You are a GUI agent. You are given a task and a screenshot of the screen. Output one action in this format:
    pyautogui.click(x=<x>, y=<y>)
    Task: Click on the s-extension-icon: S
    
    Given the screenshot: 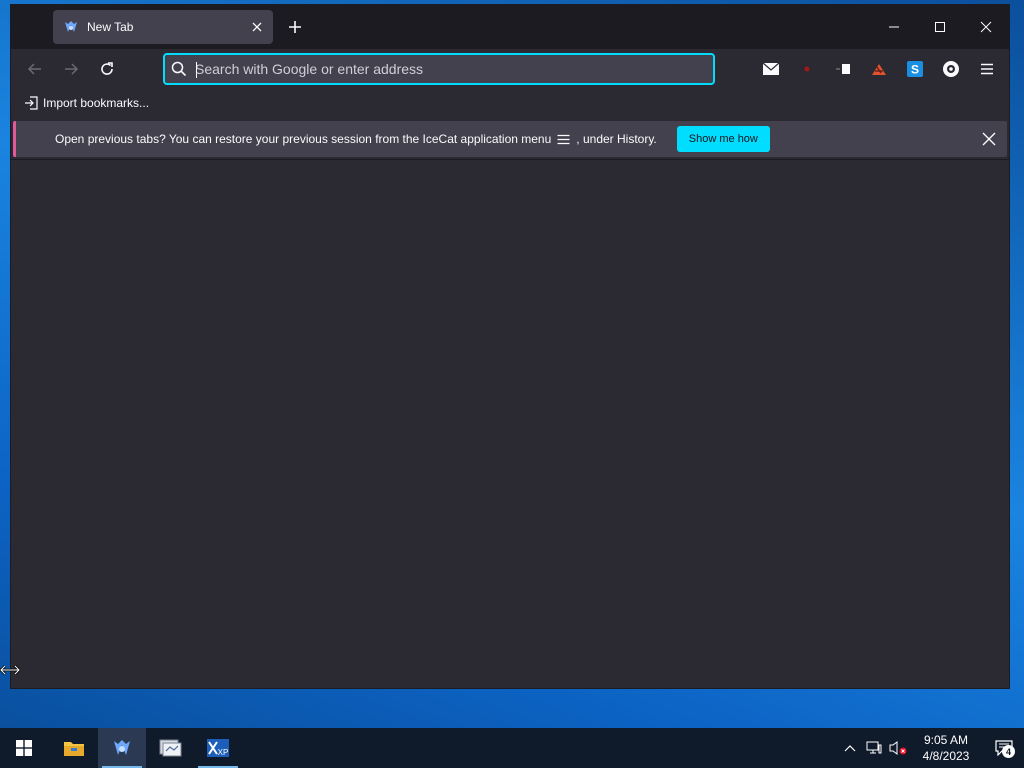 What is the action you would take?
    pyautogui.click(x=915, y=69)
    